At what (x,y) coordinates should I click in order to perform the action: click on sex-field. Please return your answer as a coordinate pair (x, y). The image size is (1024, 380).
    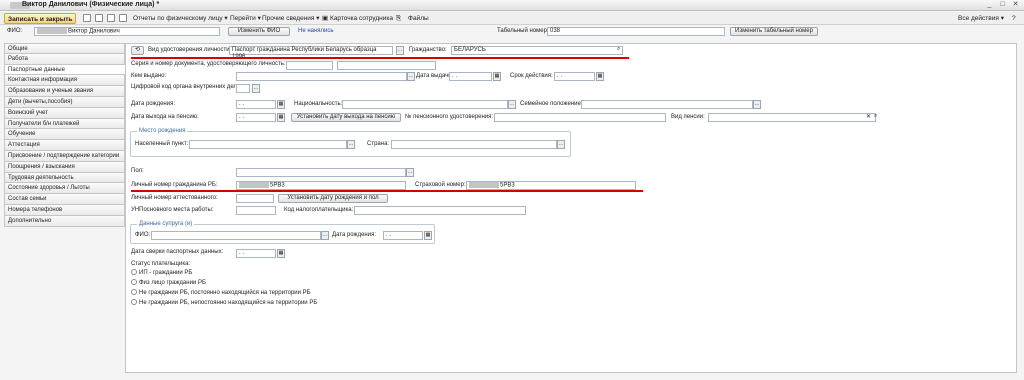
    Looking at the image, I should click on (321, 172).